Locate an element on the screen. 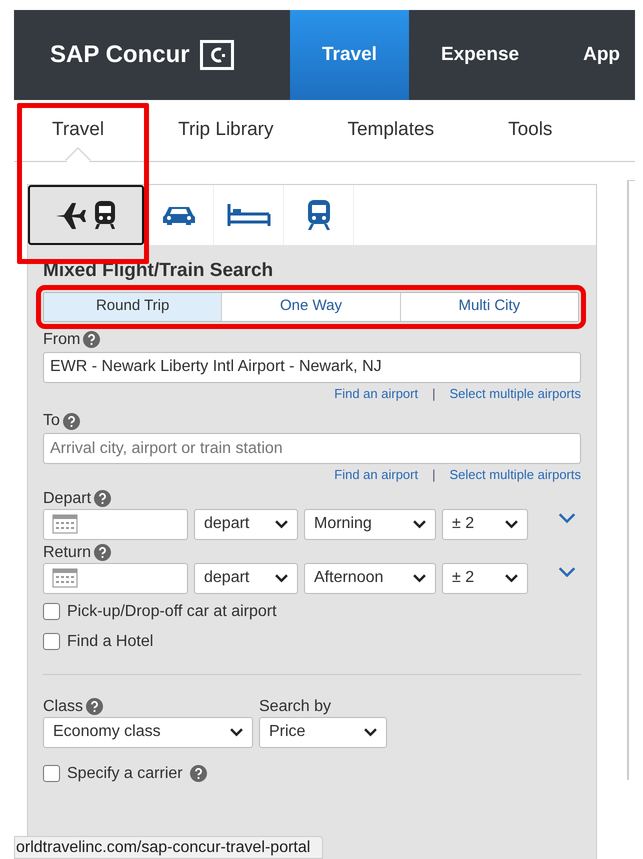  nav-tab: Travel is located at coordinates (349, 55).